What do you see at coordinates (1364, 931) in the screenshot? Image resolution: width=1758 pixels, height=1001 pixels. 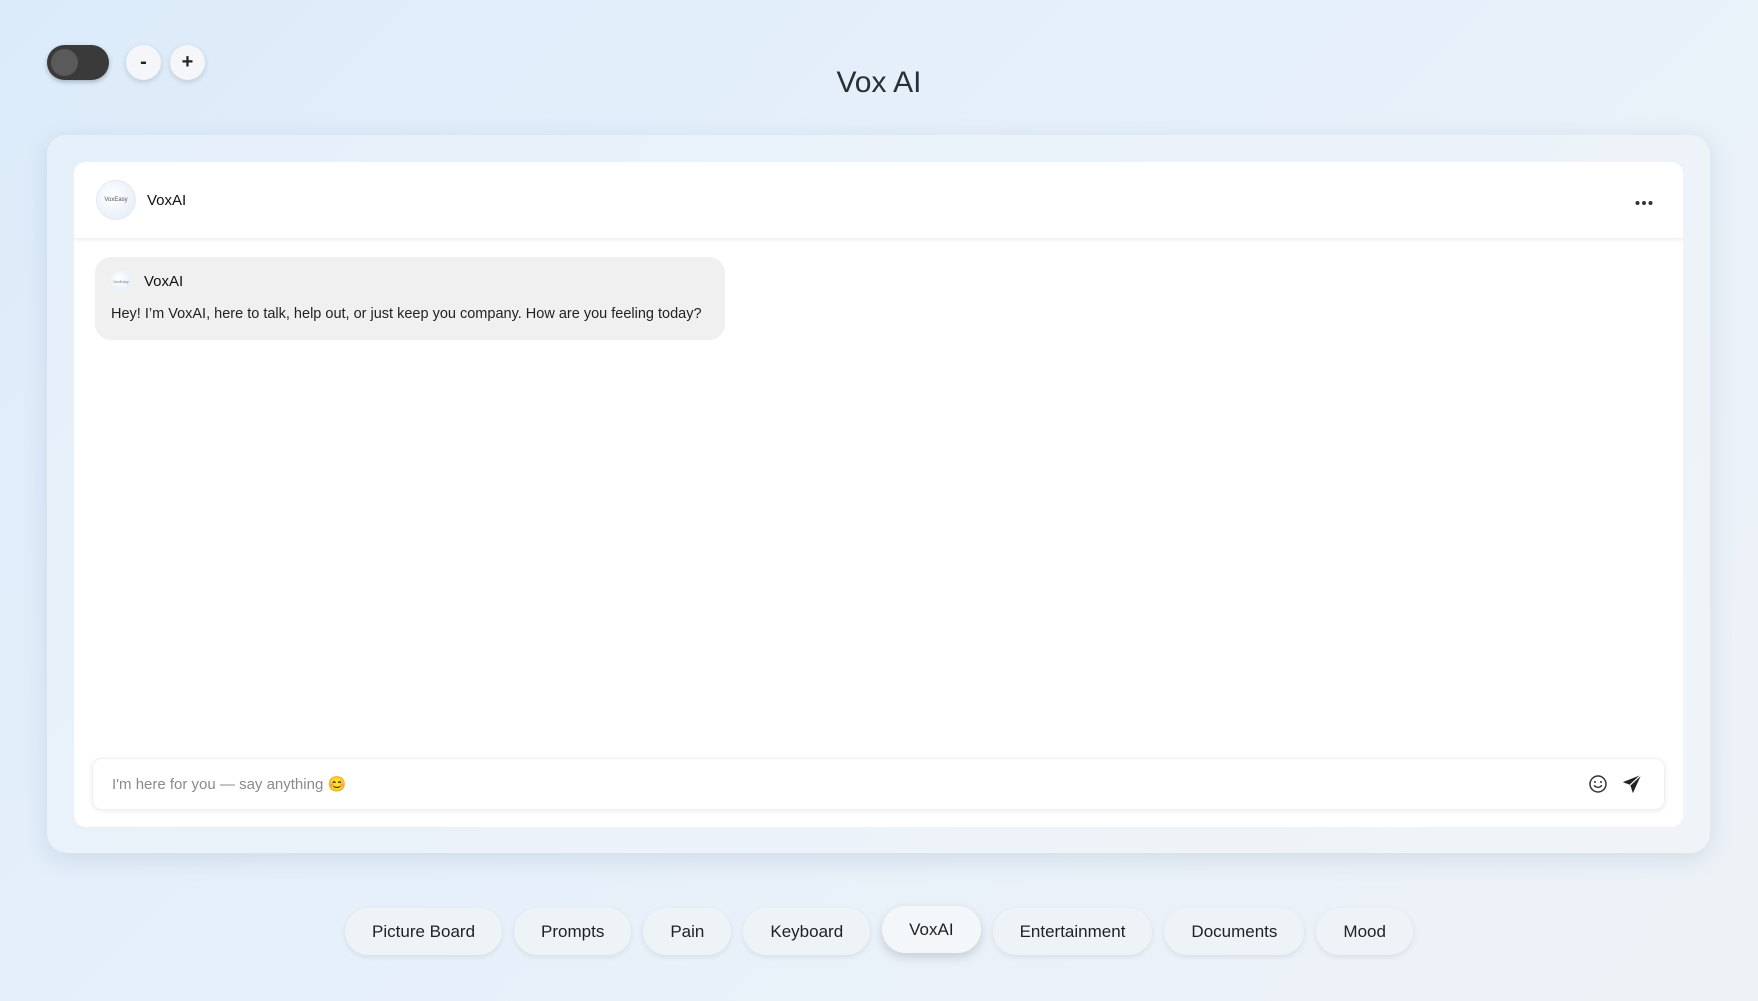 I see `tab-mood: Mood` at bounding box center [1364, 931].